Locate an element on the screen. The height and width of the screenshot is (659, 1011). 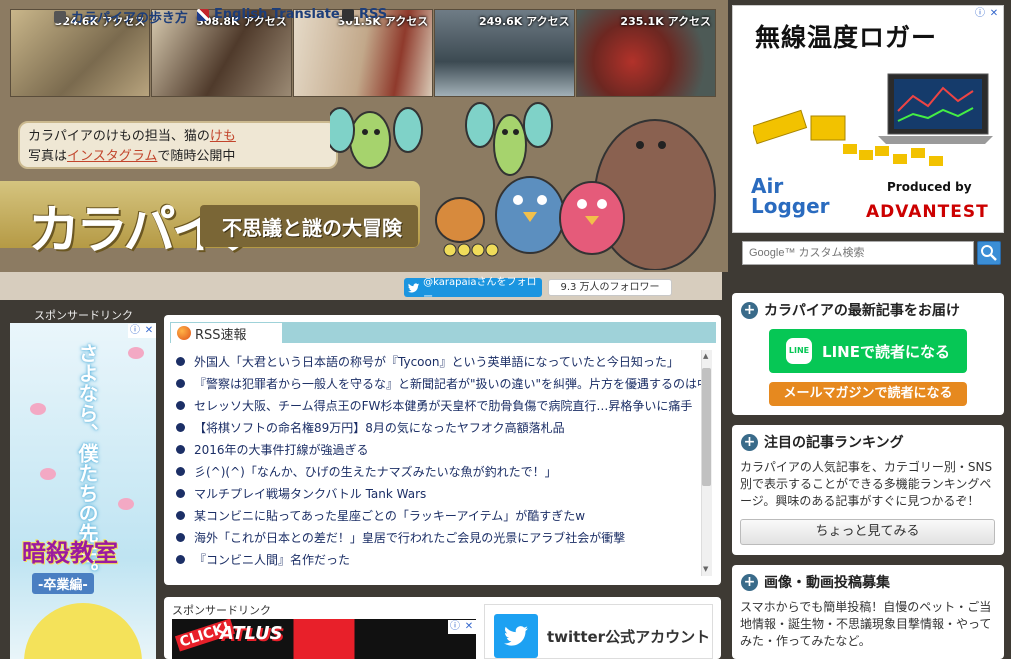
submissions-title: + 画像・動画投稿募集 is located at coordinates (815, 582).